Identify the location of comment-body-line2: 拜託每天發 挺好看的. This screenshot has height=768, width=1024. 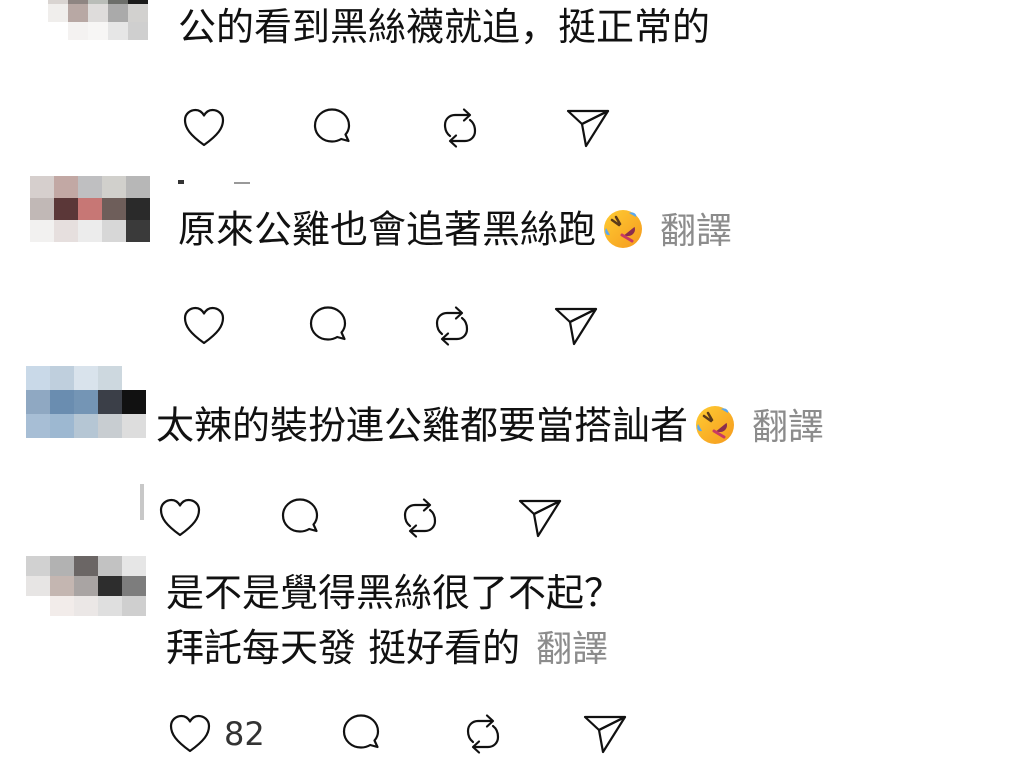
(343, 648).